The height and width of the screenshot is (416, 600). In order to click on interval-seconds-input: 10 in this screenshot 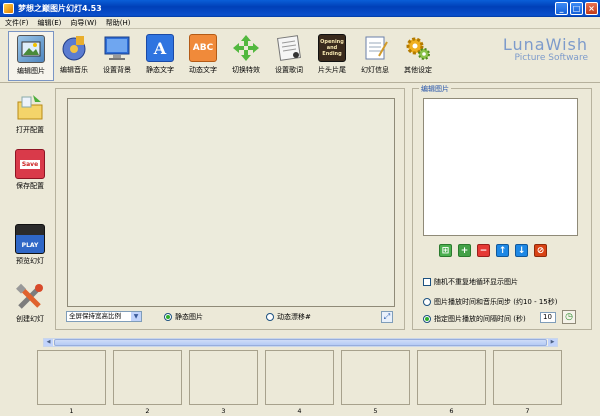, I will do `click(548, 317)`.